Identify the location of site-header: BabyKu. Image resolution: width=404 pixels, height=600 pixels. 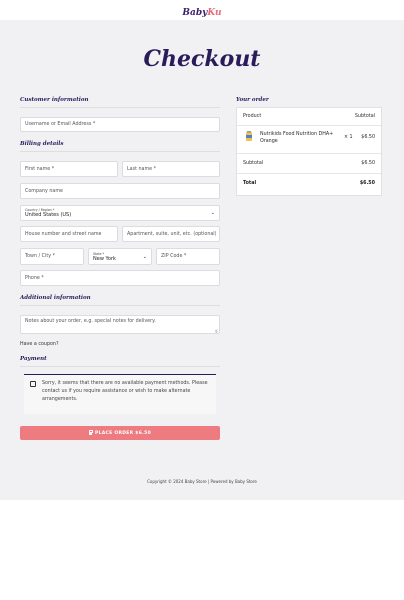
(202, 10).